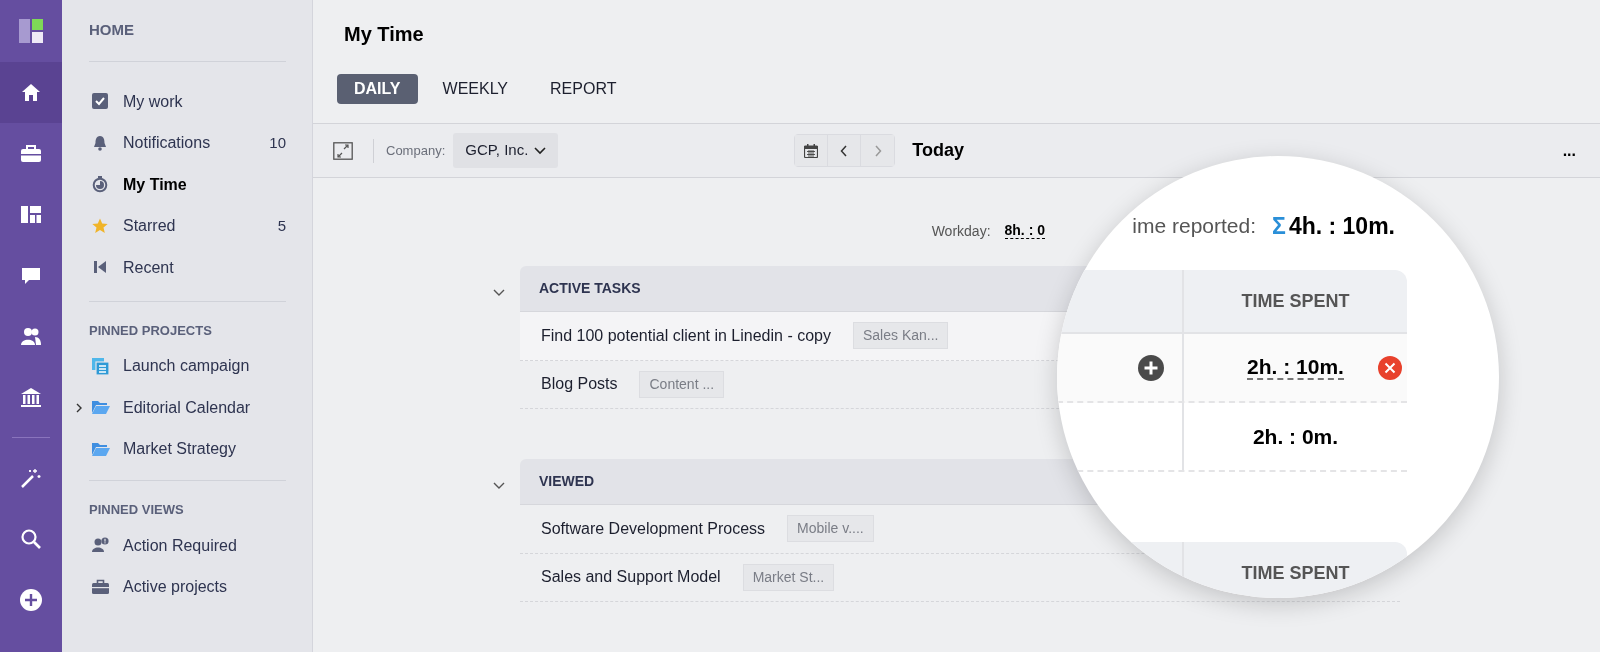 Image resolution: width=1600 pixels, height=652 pixels. I want to click on task-name: Sales and Support Model, so click(631, 577).